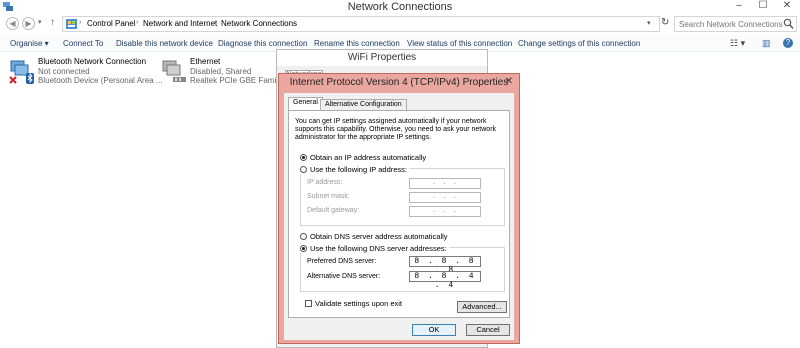 The width and height of the screenshot is (800, 348). Describe the element at coordinates (21, 72) in the screenshot. I see `bluetooth-adapter-icon` at that location.